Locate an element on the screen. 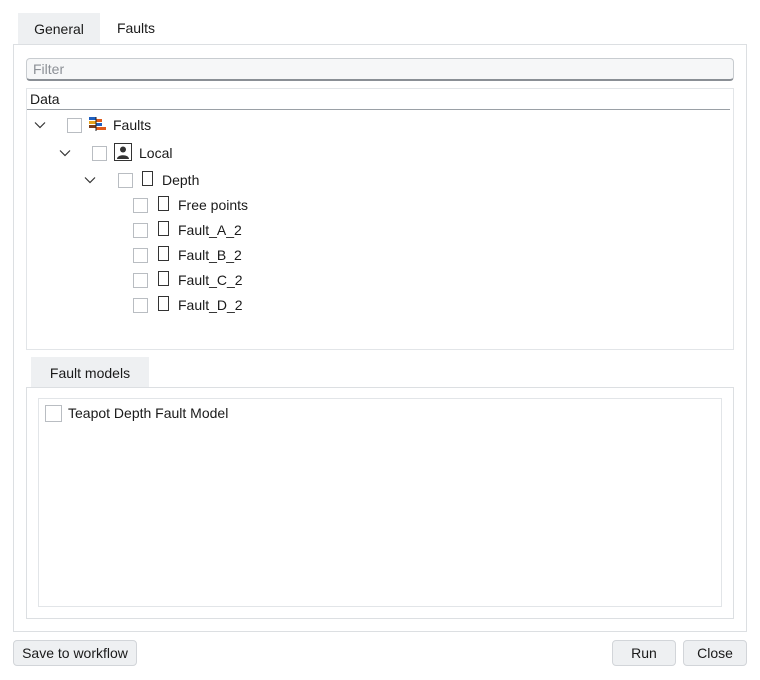 This screenshot has height=680, width=760. tree-item-fault-d-2: Fault_D_2 is located at coordinates (188, 305).